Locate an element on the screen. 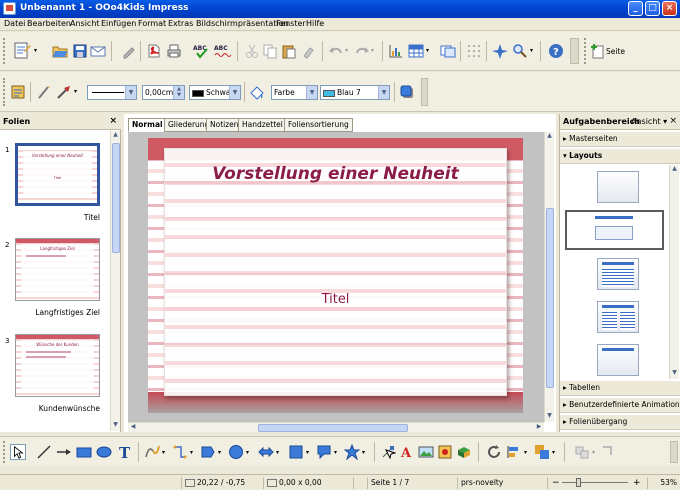 This screenshot has height=490, width=680. layout-title-slide is located at coordinates (614, 230).